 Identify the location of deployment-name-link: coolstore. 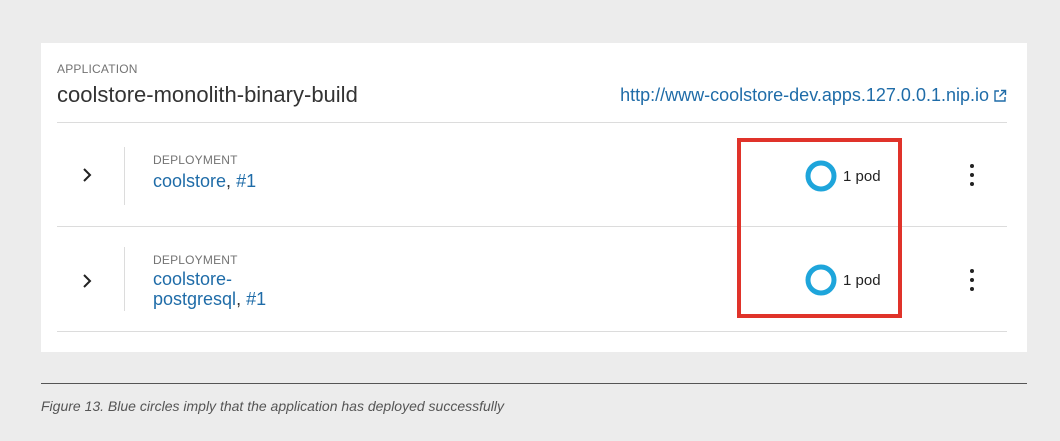
(189, 181).